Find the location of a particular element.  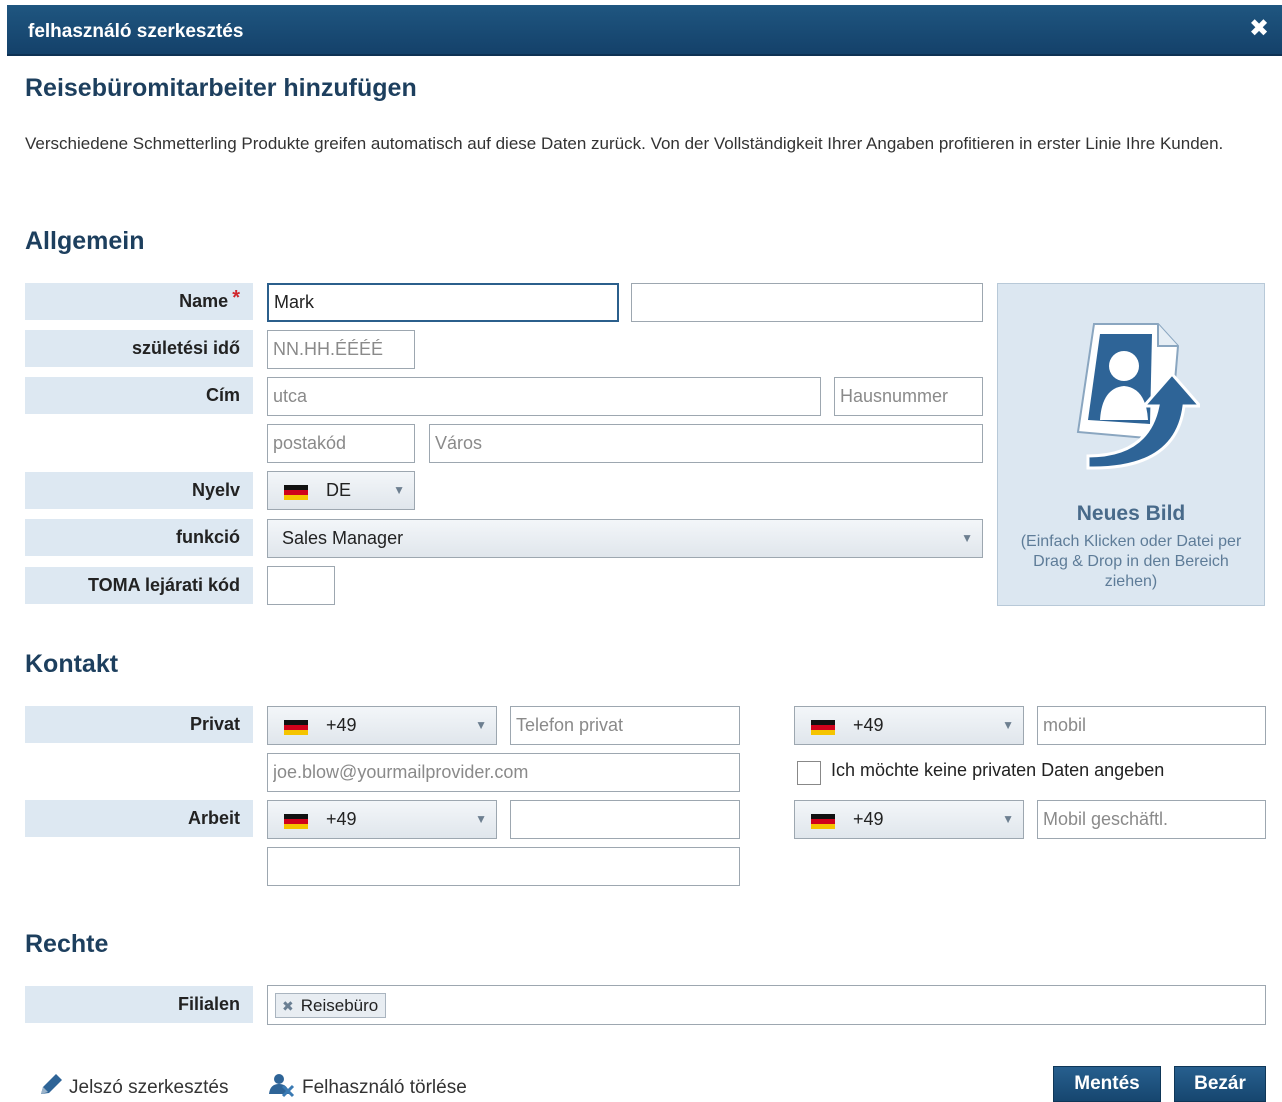

photo-upload-title: Neues Bild is located at coordinates (1131, 513).